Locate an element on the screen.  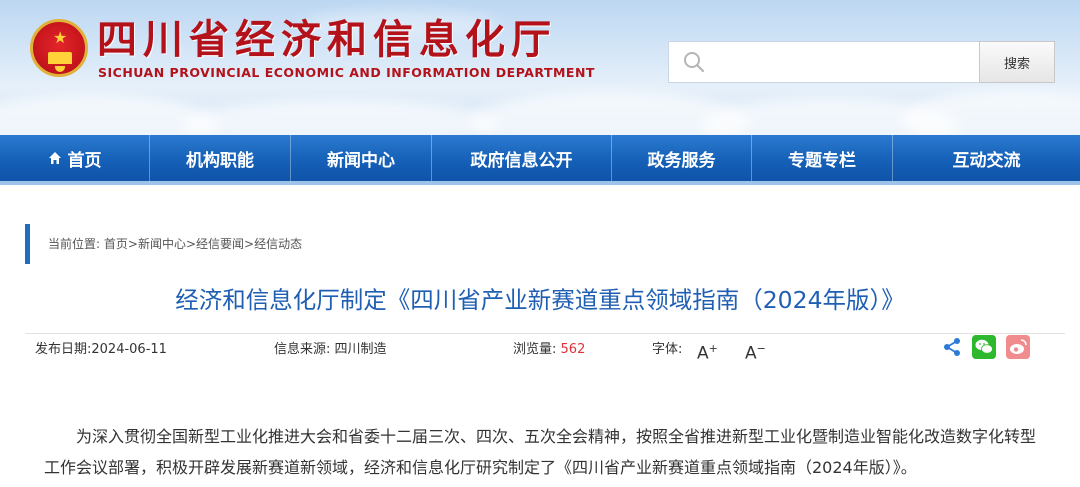
search-button: 搜索 is located at coordinates (1017, 62).